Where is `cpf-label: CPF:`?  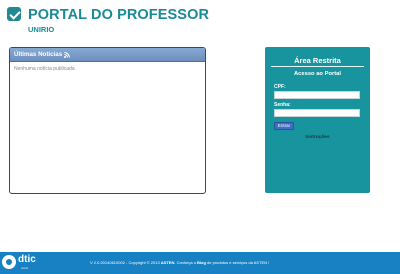 cpf-label: CPF: is located at coordinates (280, 87).